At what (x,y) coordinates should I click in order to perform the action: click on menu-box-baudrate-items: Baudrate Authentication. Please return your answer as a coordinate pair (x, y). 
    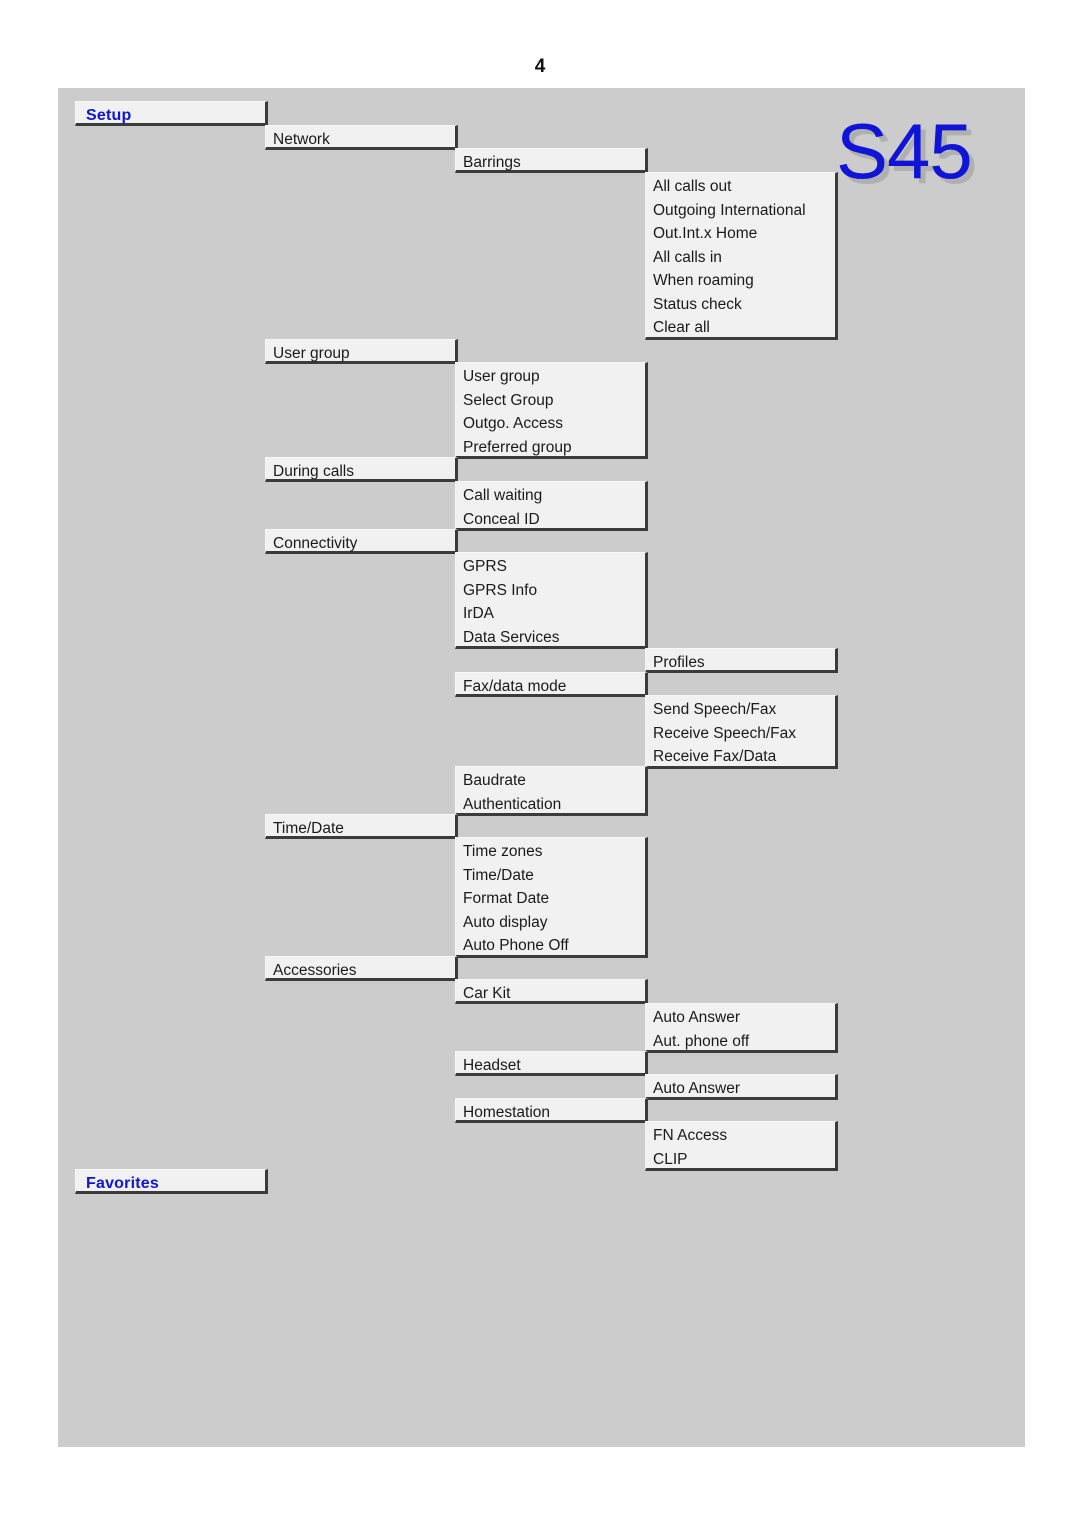
    Looking at the image, I should click on (551, 791).